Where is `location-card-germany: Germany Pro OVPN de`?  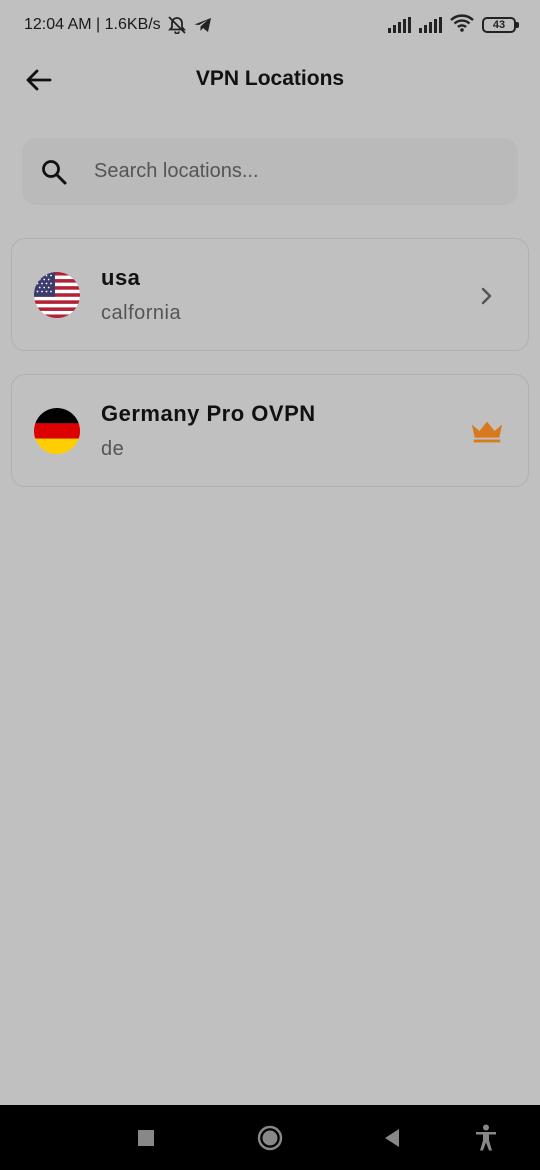
location-card-germany: Germany Pro OVPN de is located at coordinates (270, 430).